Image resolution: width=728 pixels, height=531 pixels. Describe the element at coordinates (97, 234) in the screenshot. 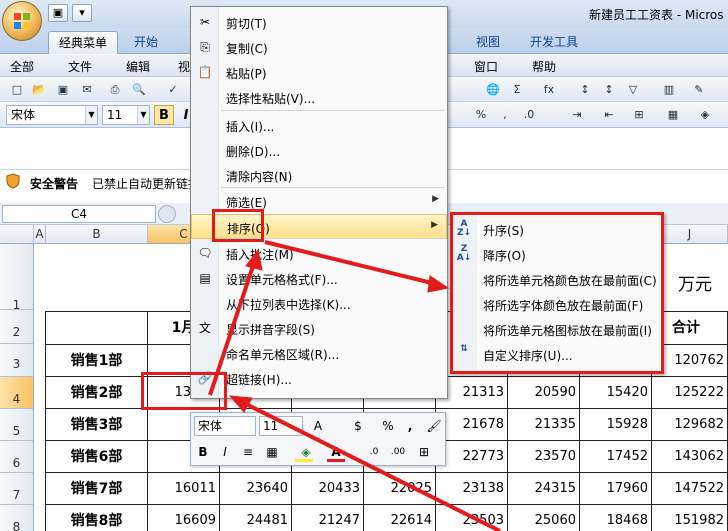

I see `column-header-b: B` at that location.